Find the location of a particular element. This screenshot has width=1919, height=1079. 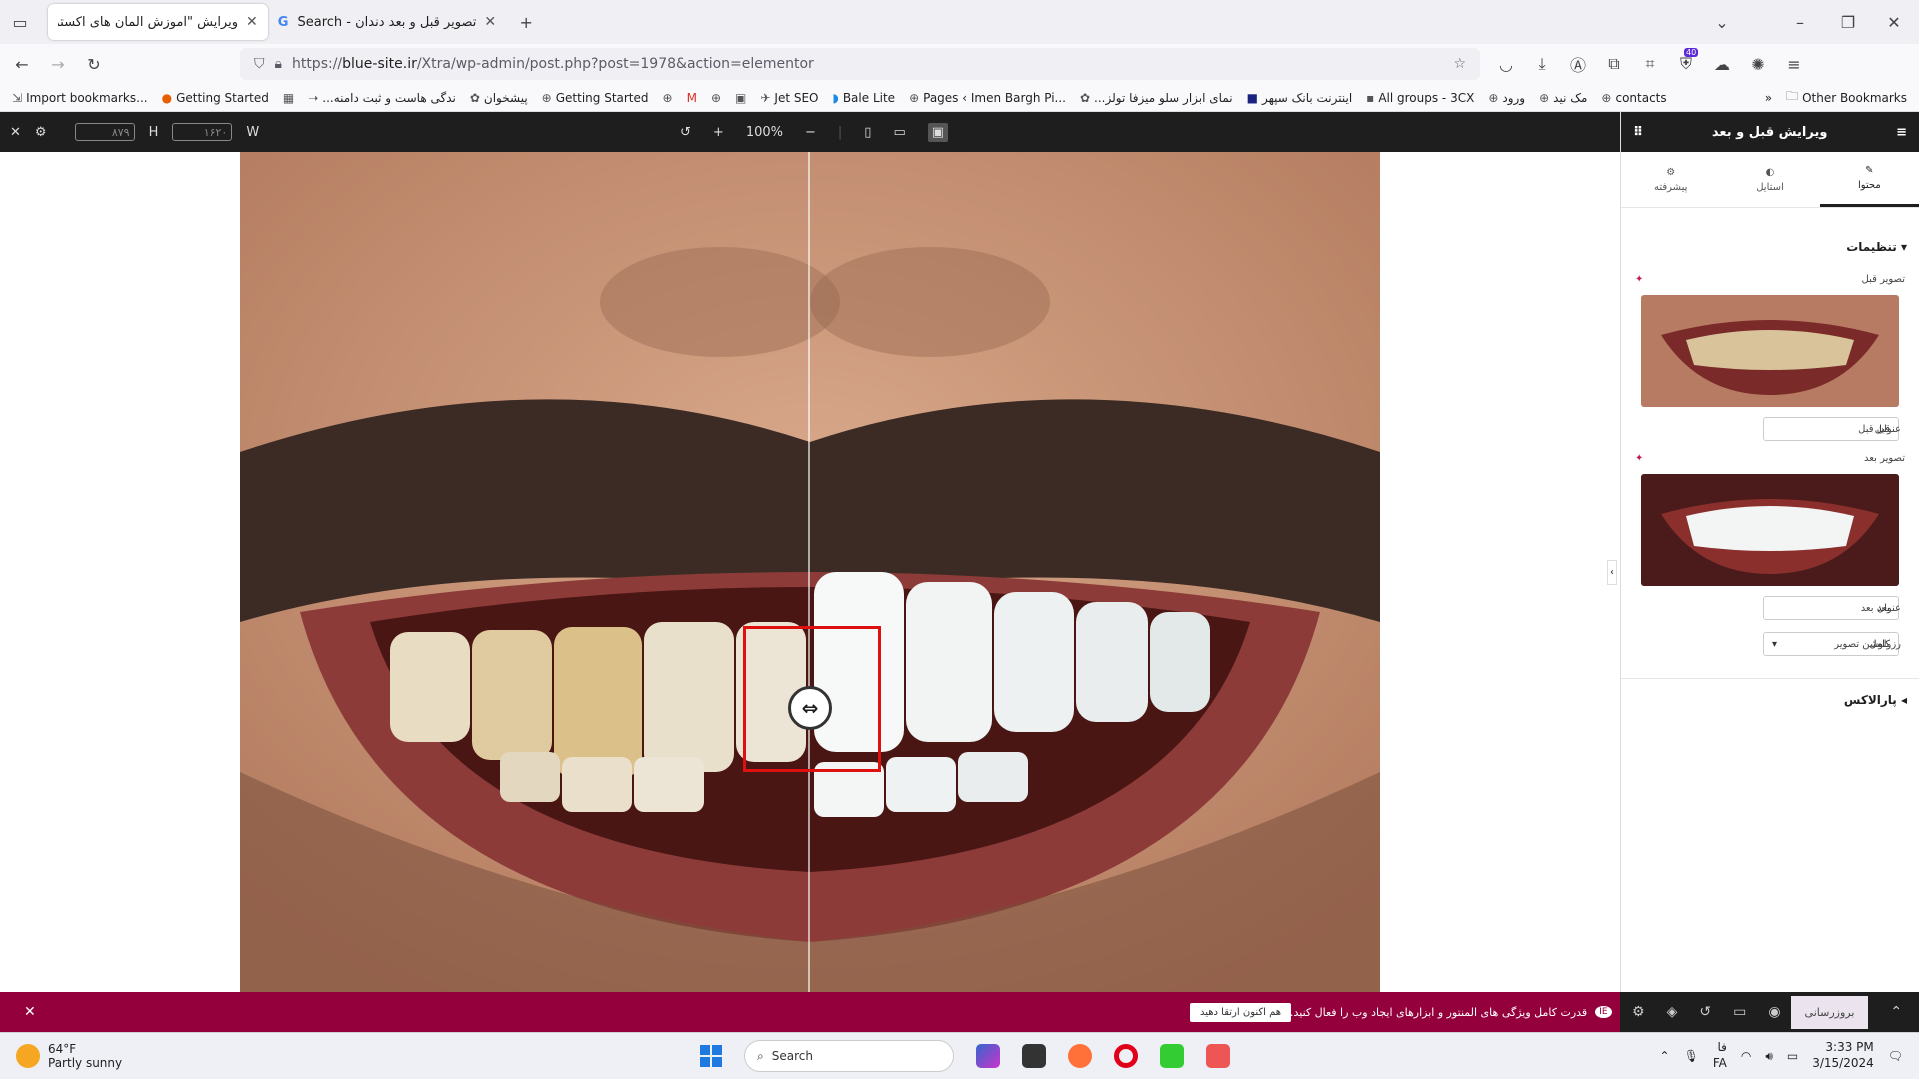

wifi-icon: ◠ is located at coordinates (1746, 1056).